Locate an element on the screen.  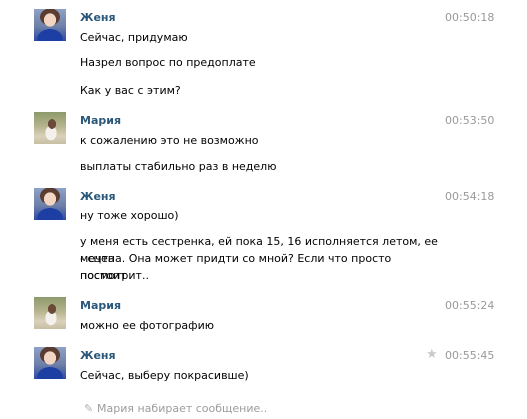
message-time: 00:53:50 is located at coordinates (470, 120).